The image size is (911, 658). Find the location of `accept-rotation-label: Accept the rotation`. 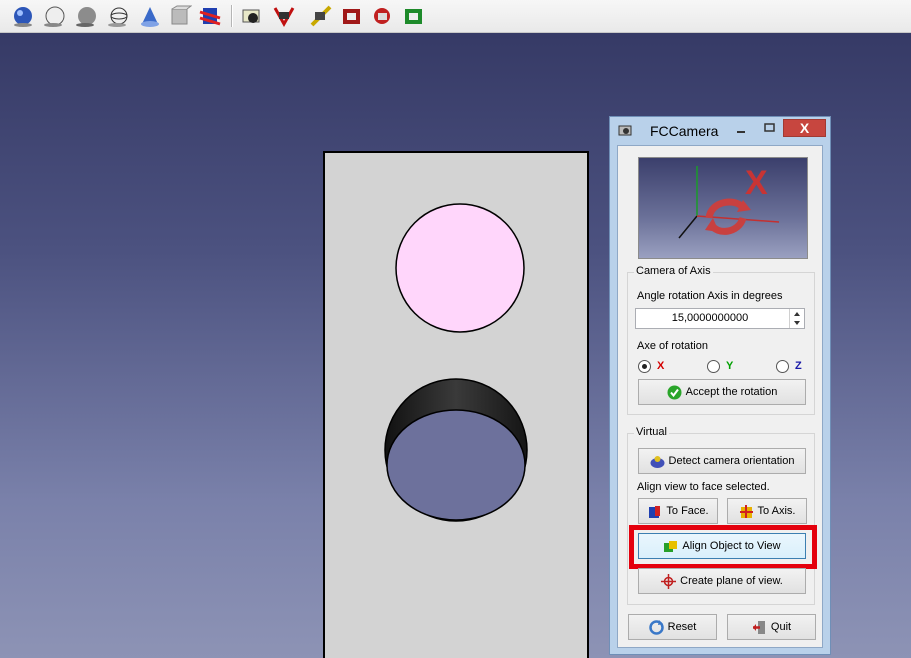

accept-rotation-label: Accept the rotation is located at coordinates (731, 392).